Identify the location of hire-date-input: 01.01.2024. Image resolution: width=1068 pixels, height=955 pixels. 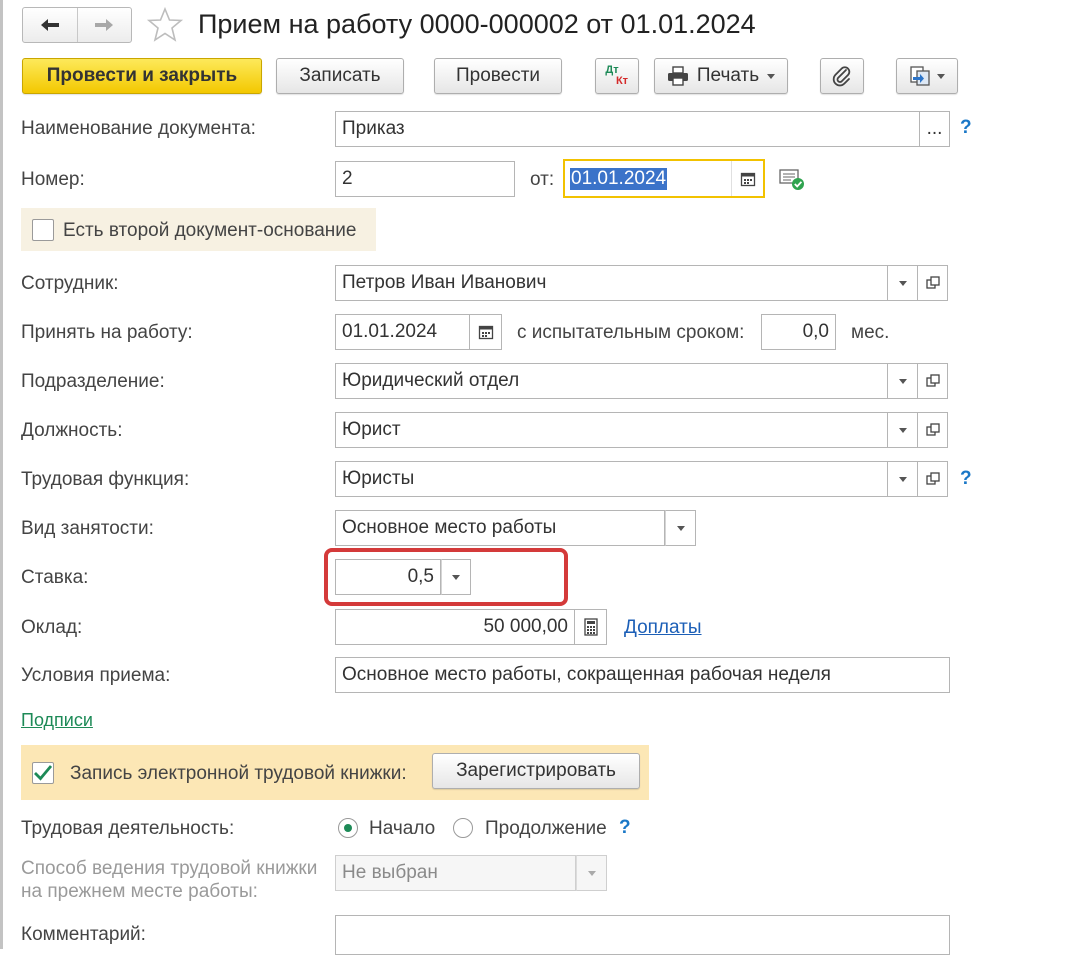
(402, 332).